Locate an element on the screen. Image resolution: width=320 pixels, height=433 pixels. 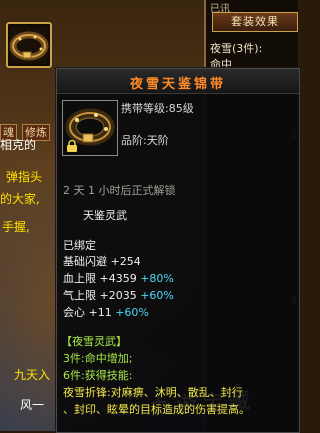
stat-value: +2035 is located at coordinates (118, 295).